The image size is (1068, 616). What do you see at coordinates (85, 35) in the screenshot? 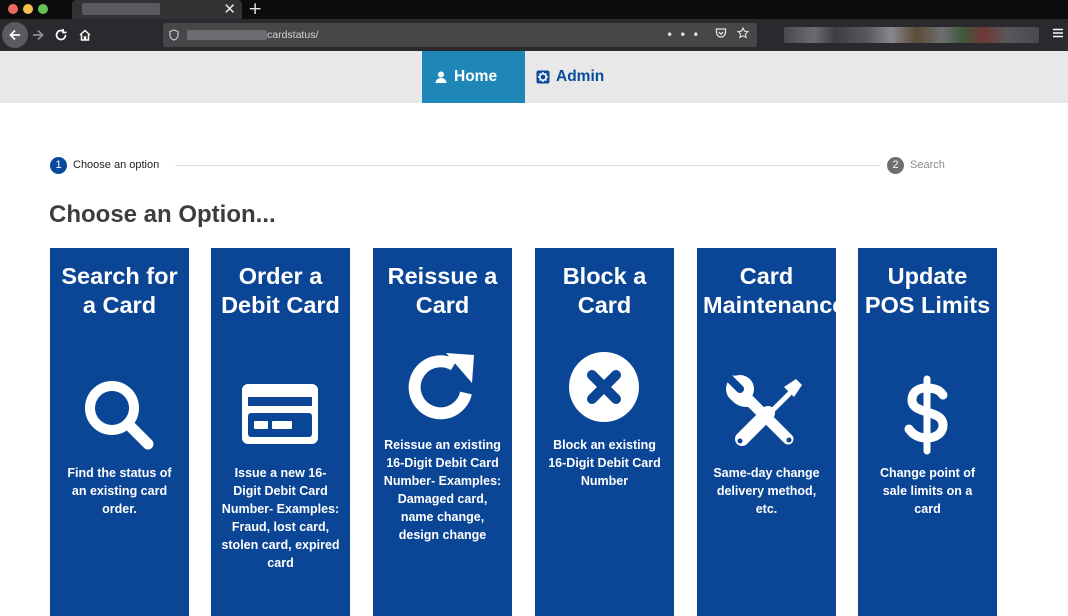
I see `home-icon` at bounding box center [85, 35].